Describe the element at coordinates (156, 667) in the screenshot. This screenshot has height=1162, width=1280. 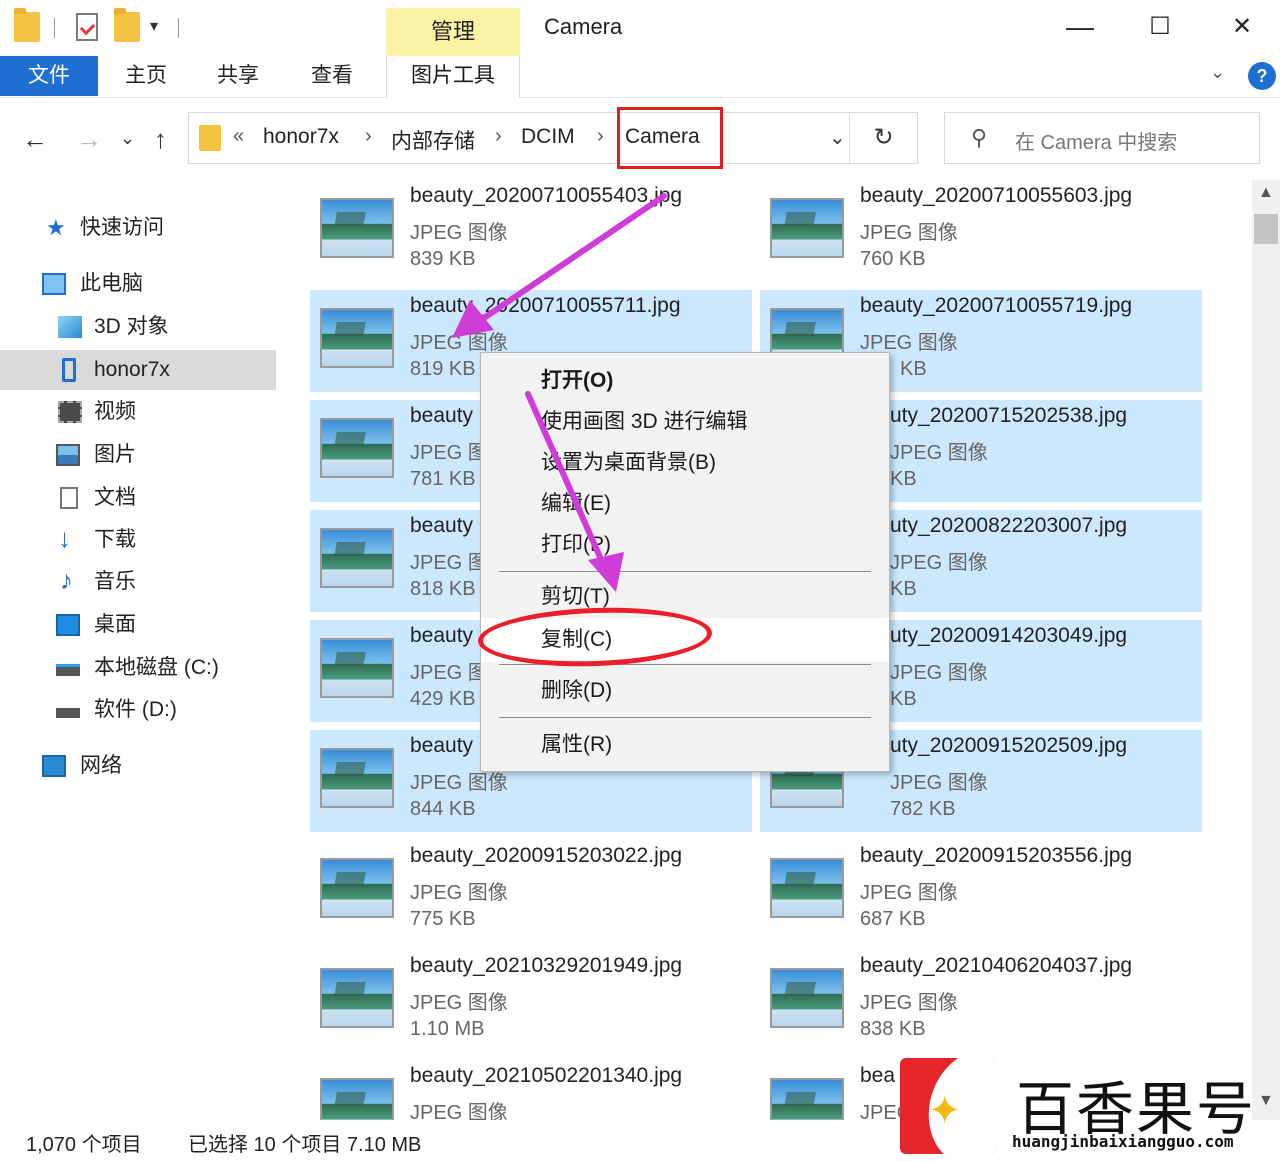
I see `sidebar-item-label: 本地磁盘 (C:)` at that location.